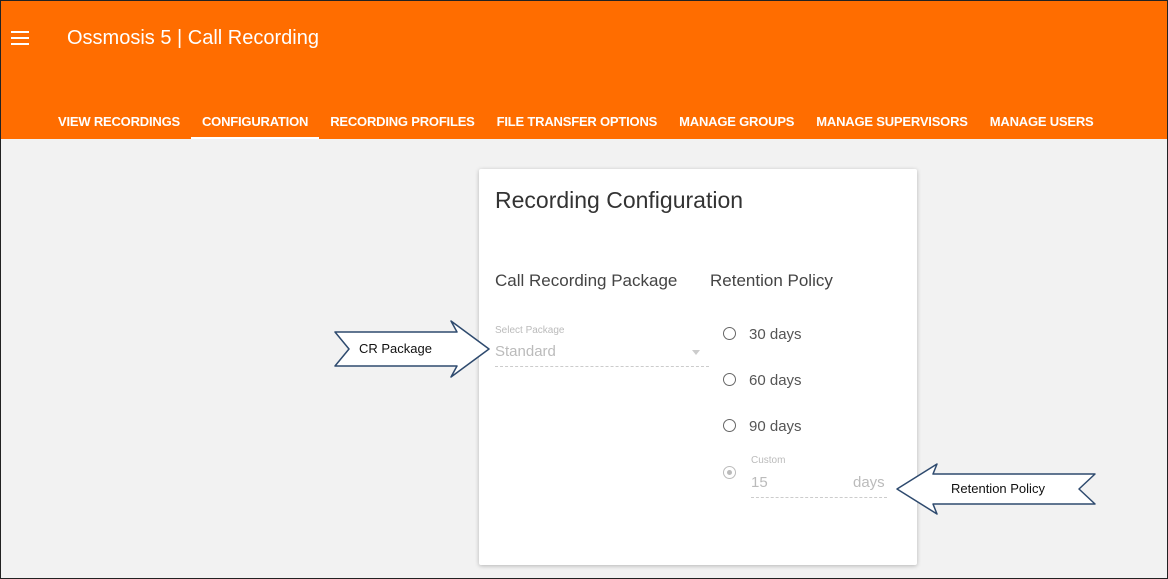  Describe the element at coordinates (775, 334) in the screenshot. I see `radio-label: 30 days` at that location.